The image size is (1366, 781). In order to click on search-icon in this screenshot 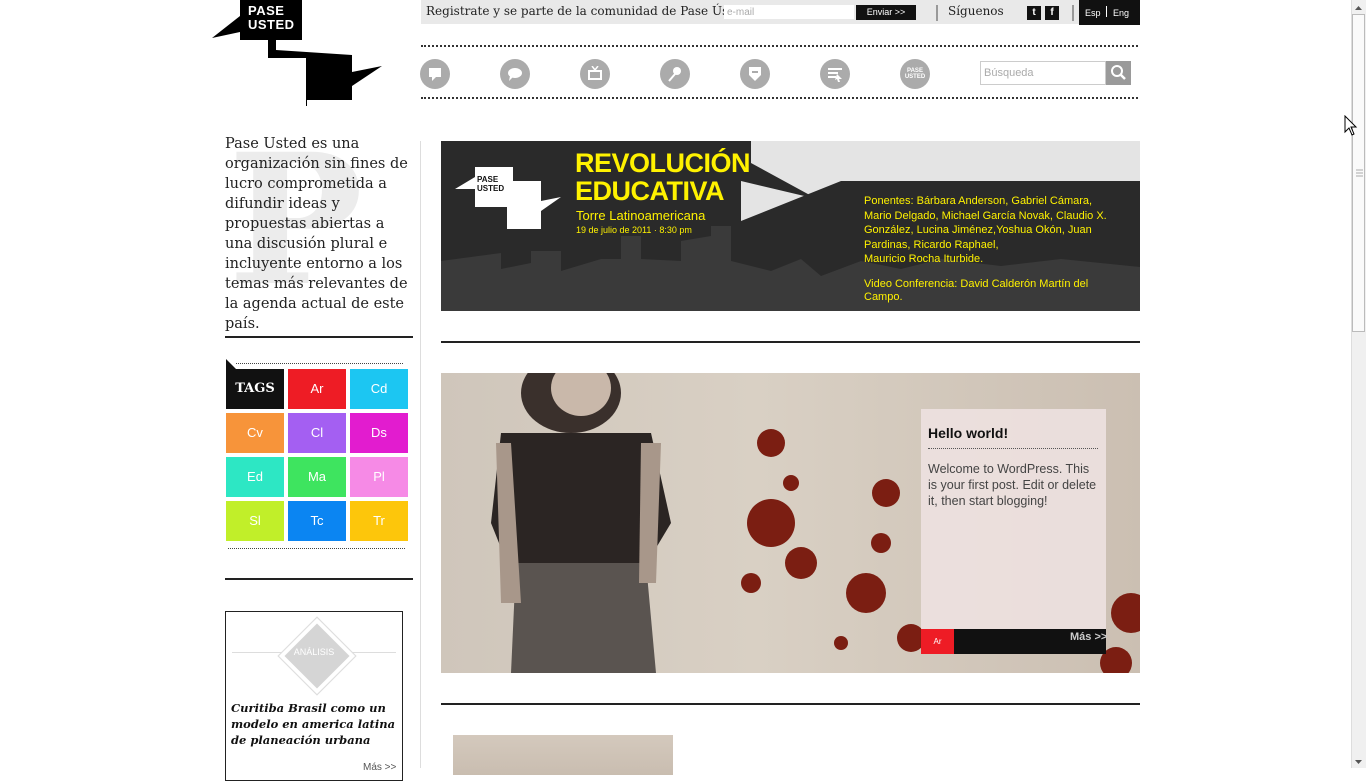, I will do `click(1118, 72)`.